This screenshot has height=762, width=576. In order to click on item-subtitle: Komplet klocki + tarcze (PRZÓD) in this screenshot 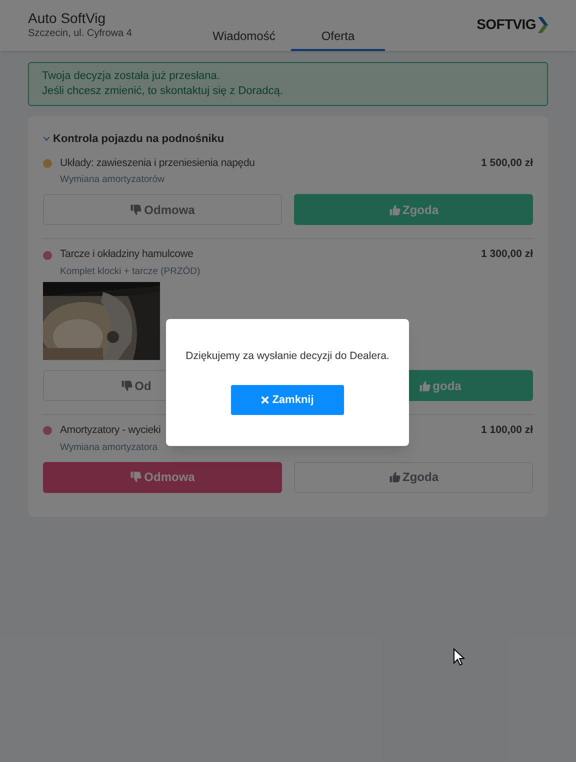, I will do `click(130, 271)`.